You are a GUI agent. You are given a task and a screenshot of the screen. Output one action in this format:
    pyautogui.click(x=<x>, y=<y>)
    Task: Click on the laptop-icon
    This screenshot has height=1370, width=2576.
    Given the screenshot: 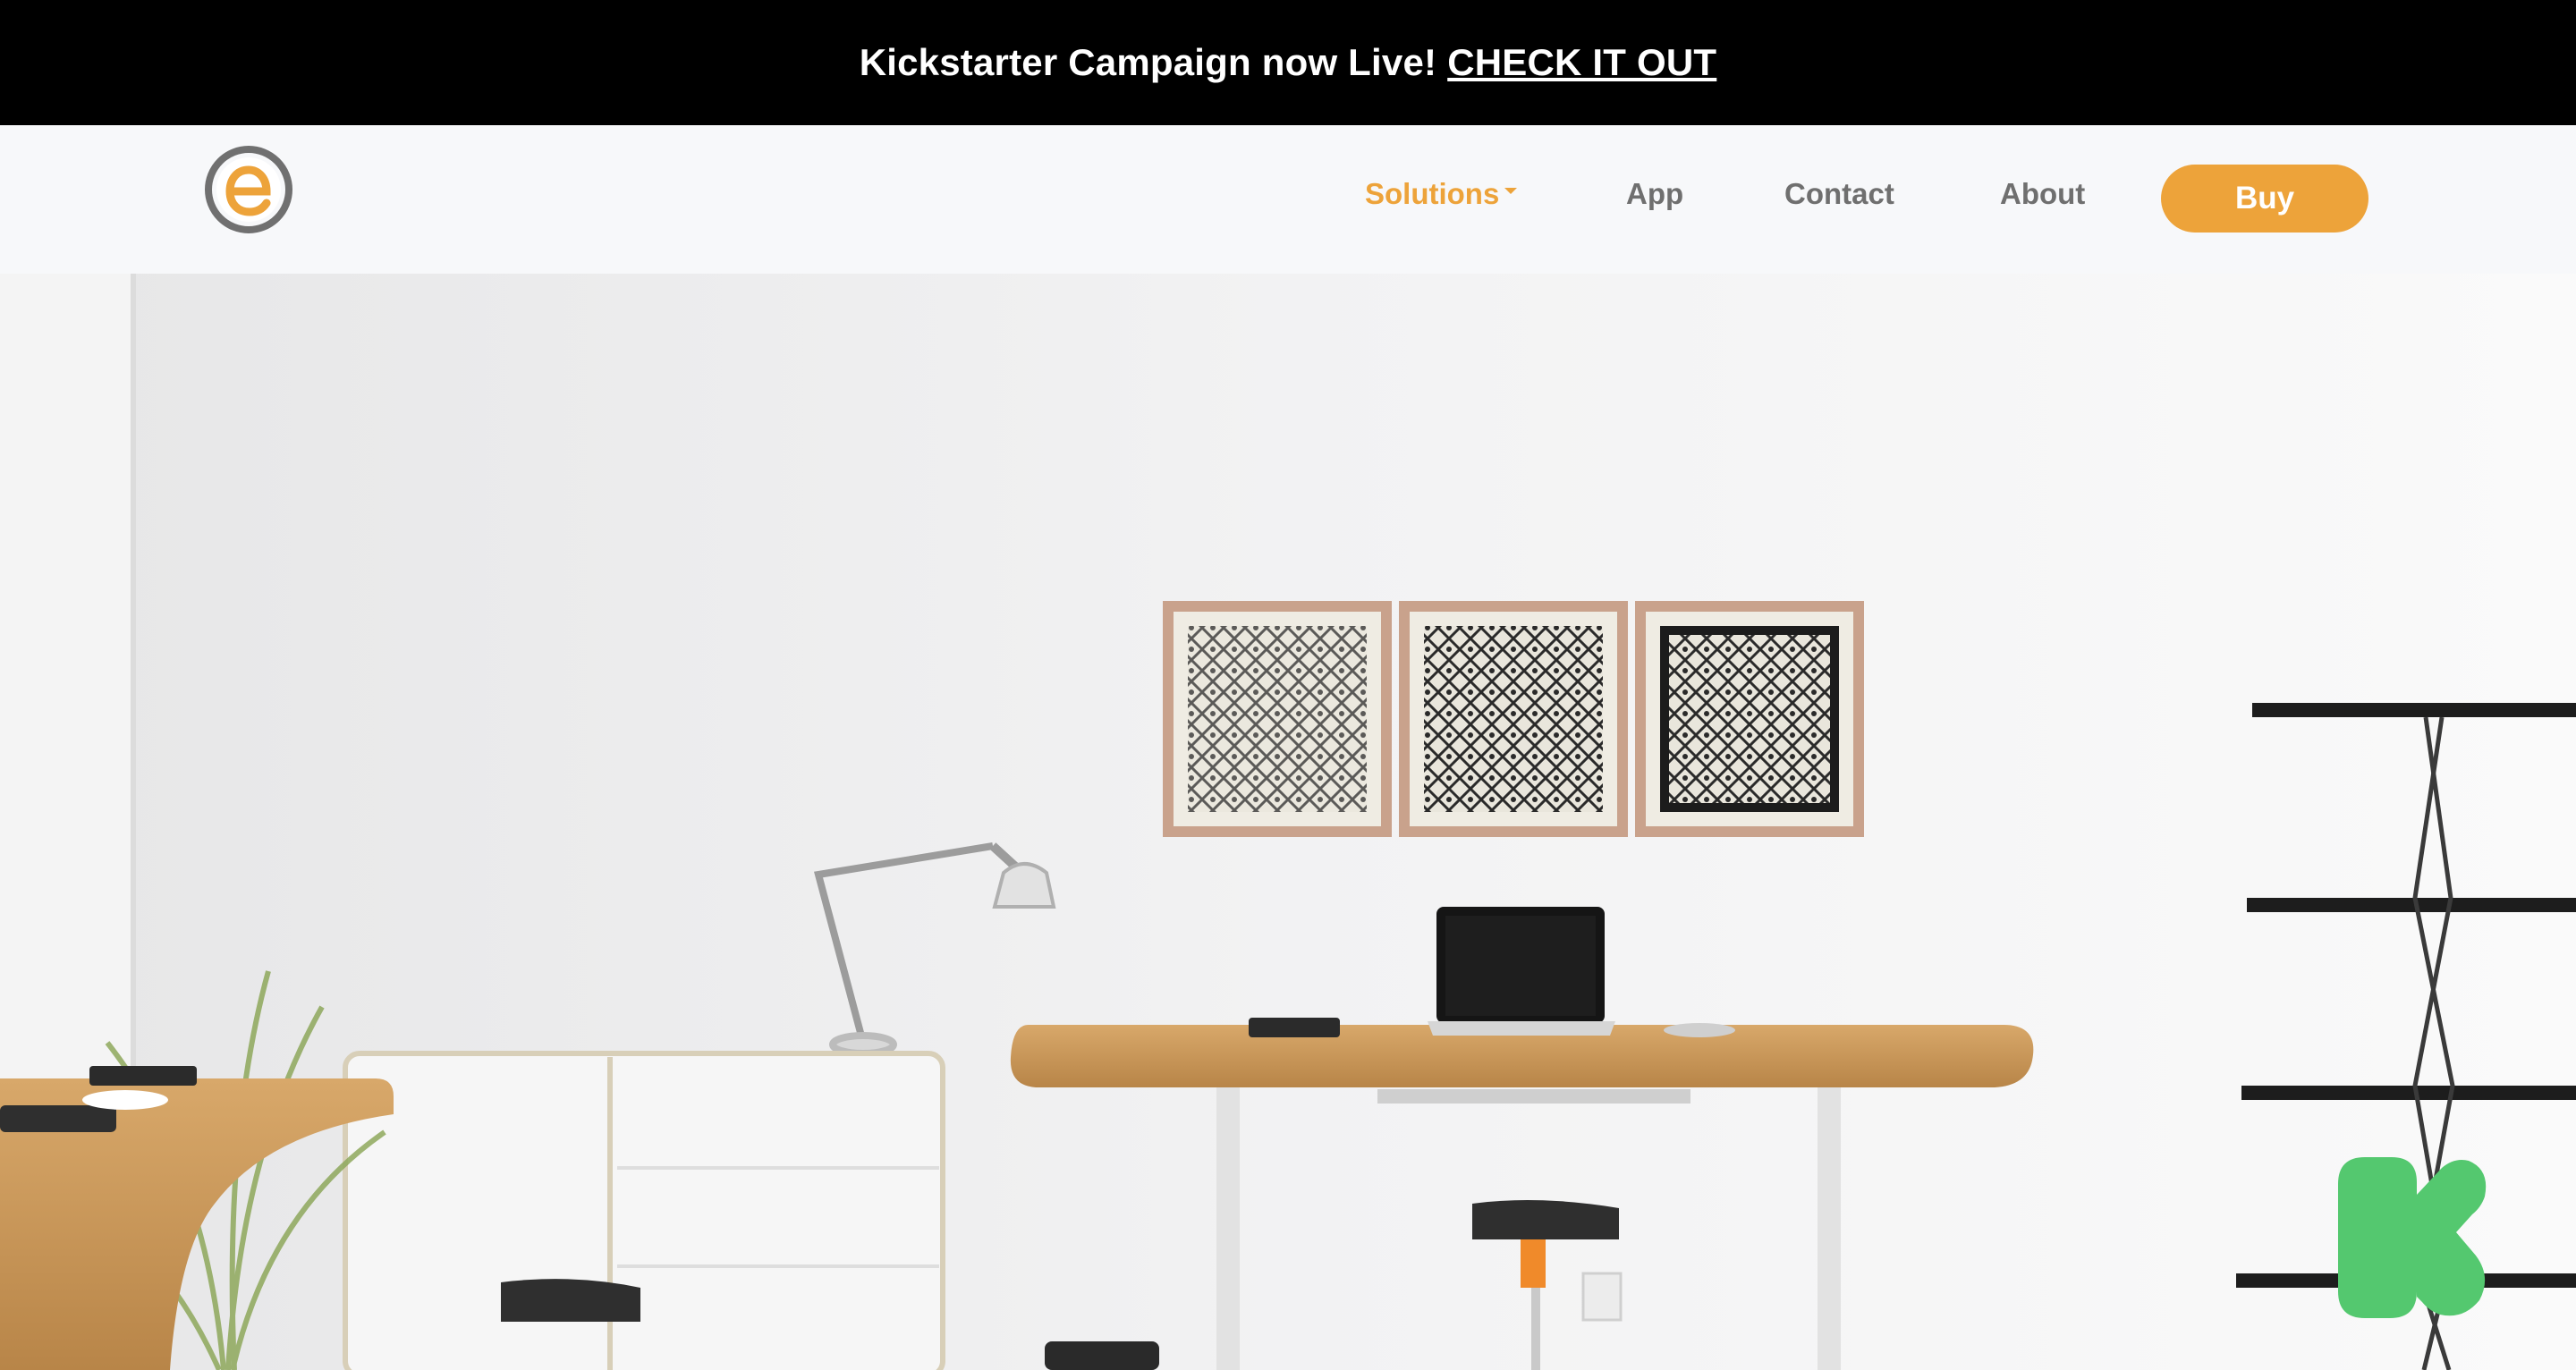 What is the action you would take?
    pyautogui.click(x=1521, y=971)
    